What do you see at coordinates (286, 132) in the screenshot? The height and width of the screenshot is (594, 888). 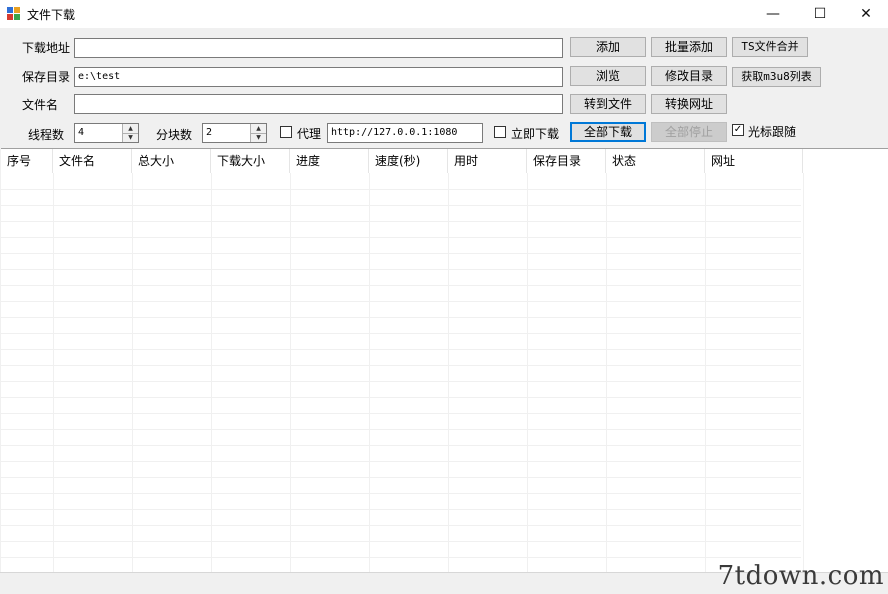 I see `proxy-checkbox` at bounding box center [286, 132].